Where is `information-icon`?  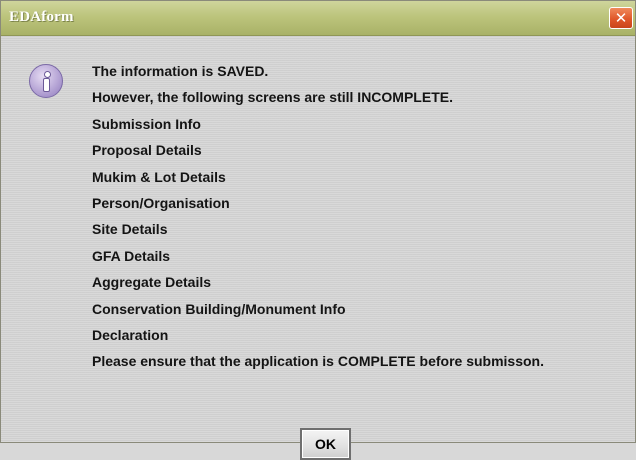 information-icon is located at coordinates (46, 81).